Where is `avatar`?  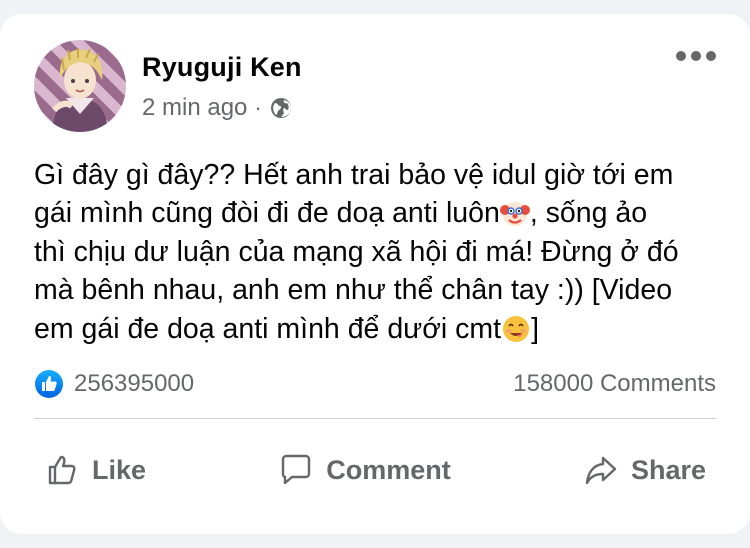 avatar is located at coordinates (80, 86).